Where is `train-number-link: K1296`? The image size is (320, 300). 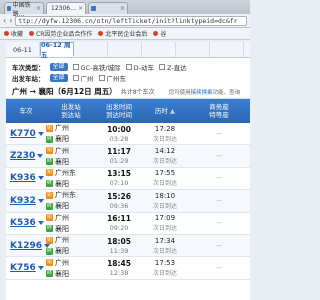
train-number-link: K1296 is located at coordinates (26, 246).